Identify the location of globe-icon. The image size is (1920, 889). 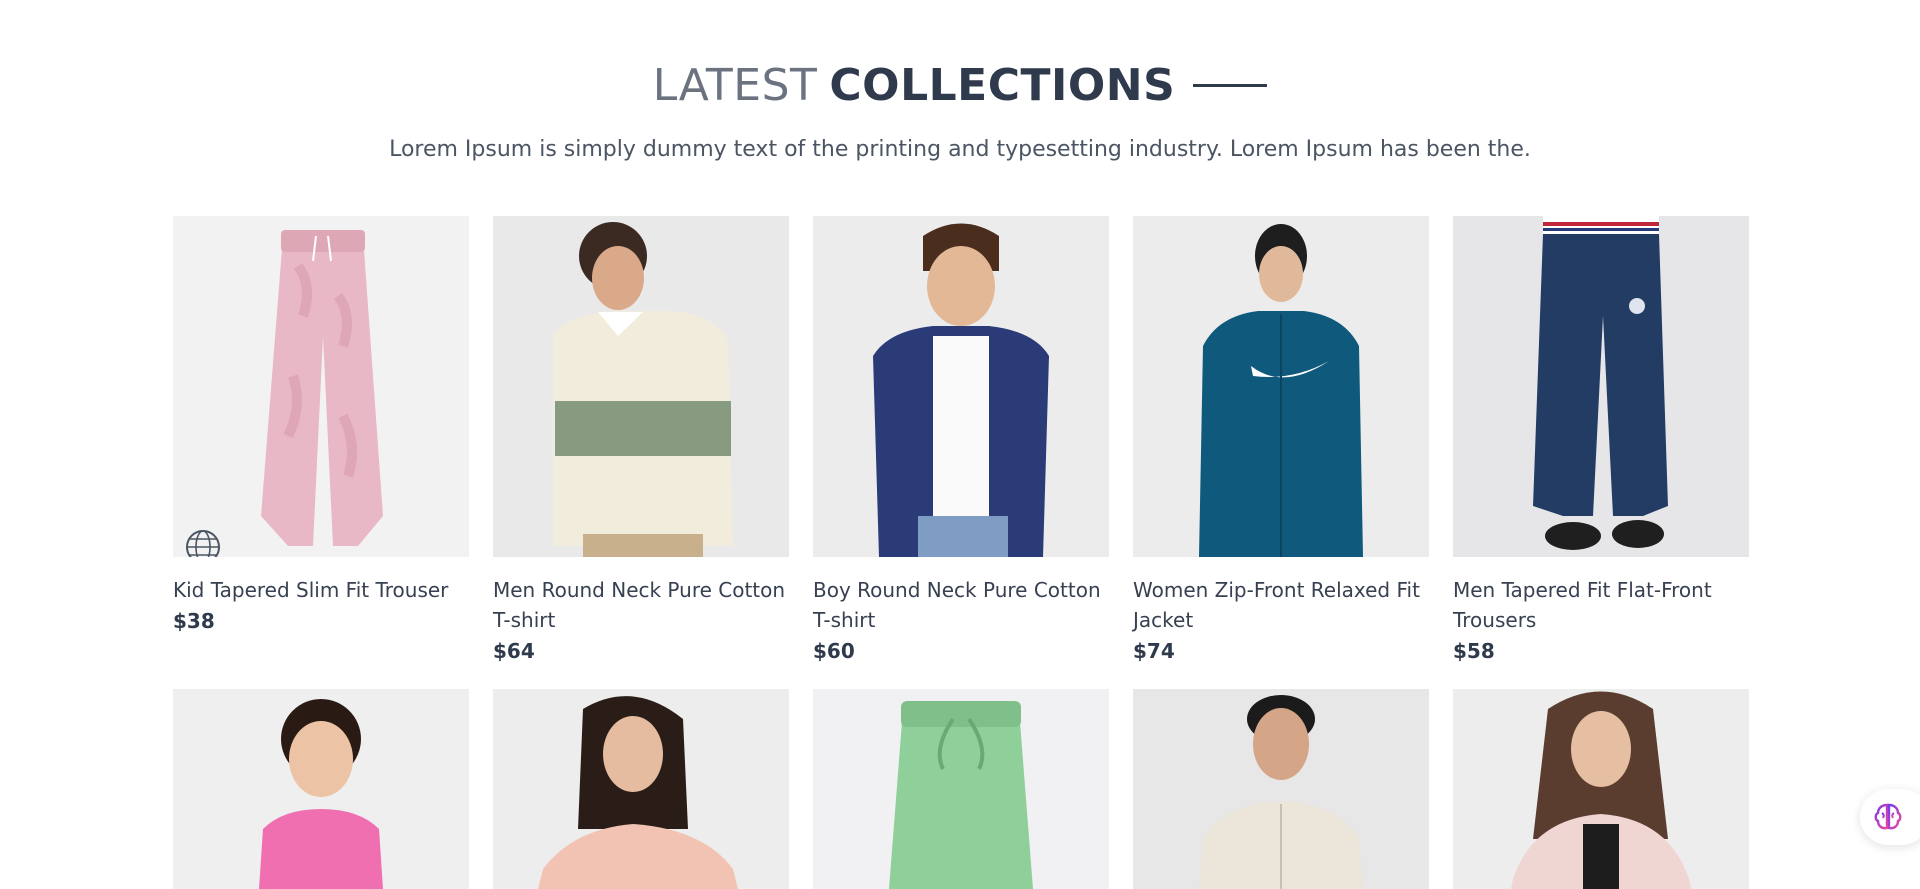
(203, 543).